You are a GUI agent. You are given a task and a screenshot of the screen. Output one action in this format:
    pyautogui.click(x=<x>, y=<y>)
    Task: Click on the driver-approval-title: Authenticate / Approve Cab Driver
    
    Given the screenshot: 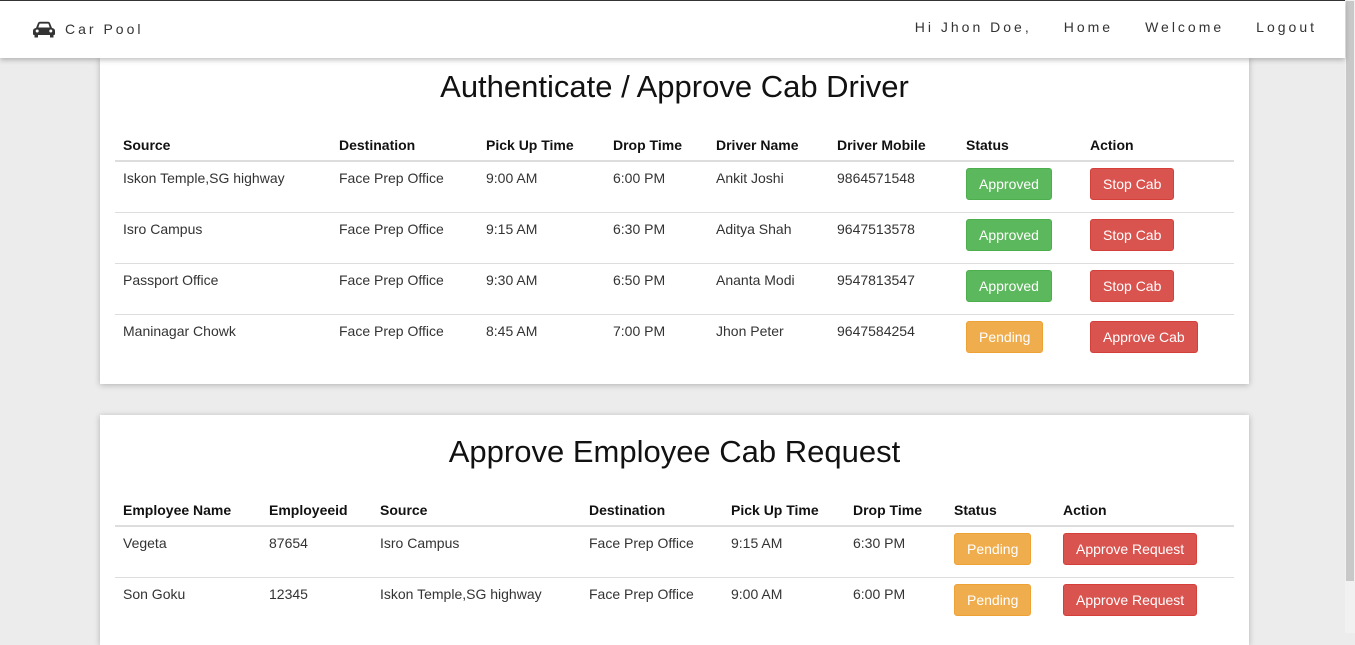 What is the action you would take?
    pyautogui.click(x=674, y=86)
    